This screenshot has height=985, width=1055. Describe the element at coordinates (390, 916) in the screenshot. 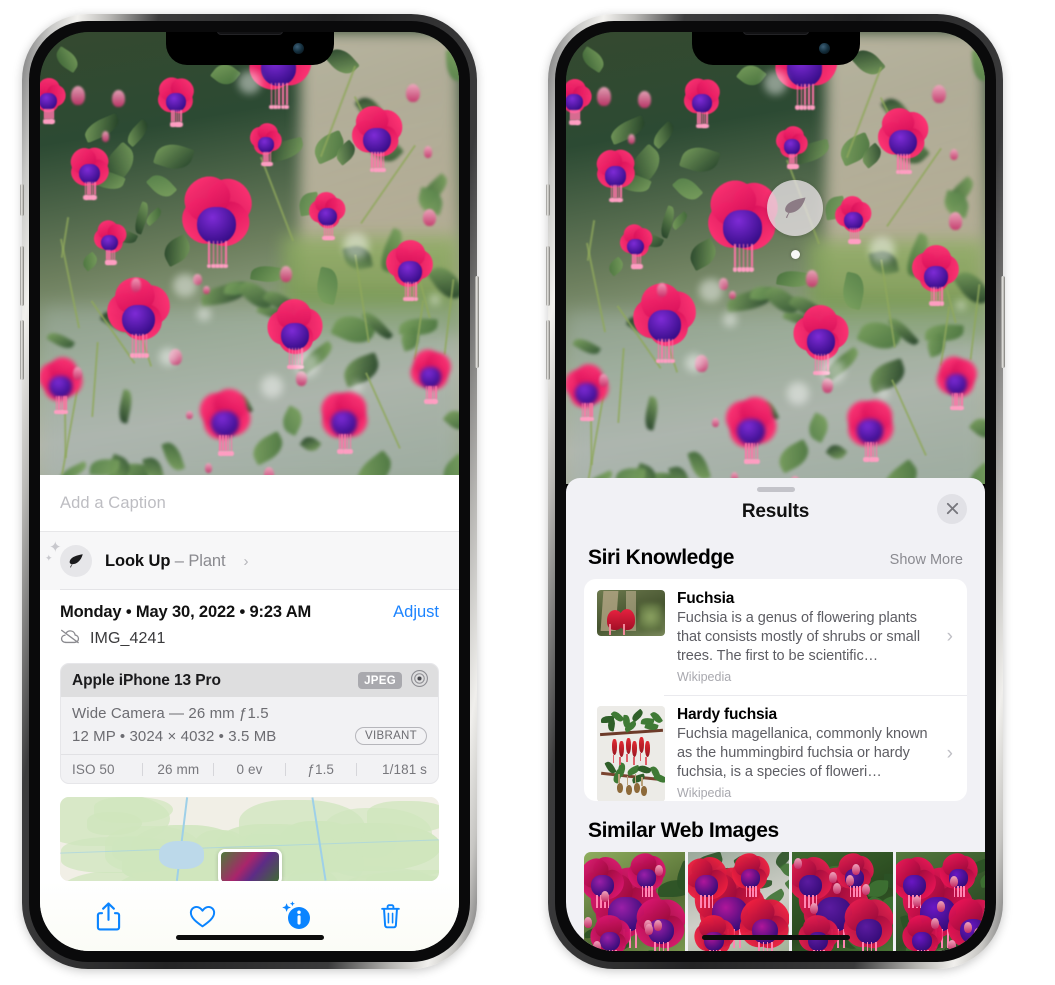

I see `trash-icon` at that location.